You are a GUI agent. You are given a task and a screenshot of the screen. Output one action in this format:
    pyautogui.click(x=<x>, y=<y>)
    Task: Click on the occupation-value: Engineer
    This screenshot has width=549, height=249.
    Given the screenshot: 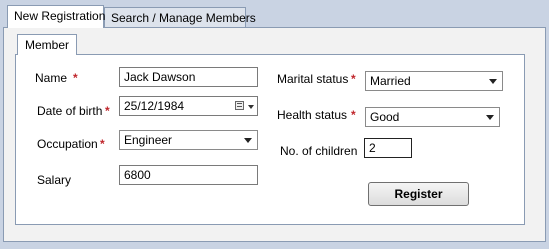 What is the action you would take?
    pyautogui.click(x=148, y=140)
    